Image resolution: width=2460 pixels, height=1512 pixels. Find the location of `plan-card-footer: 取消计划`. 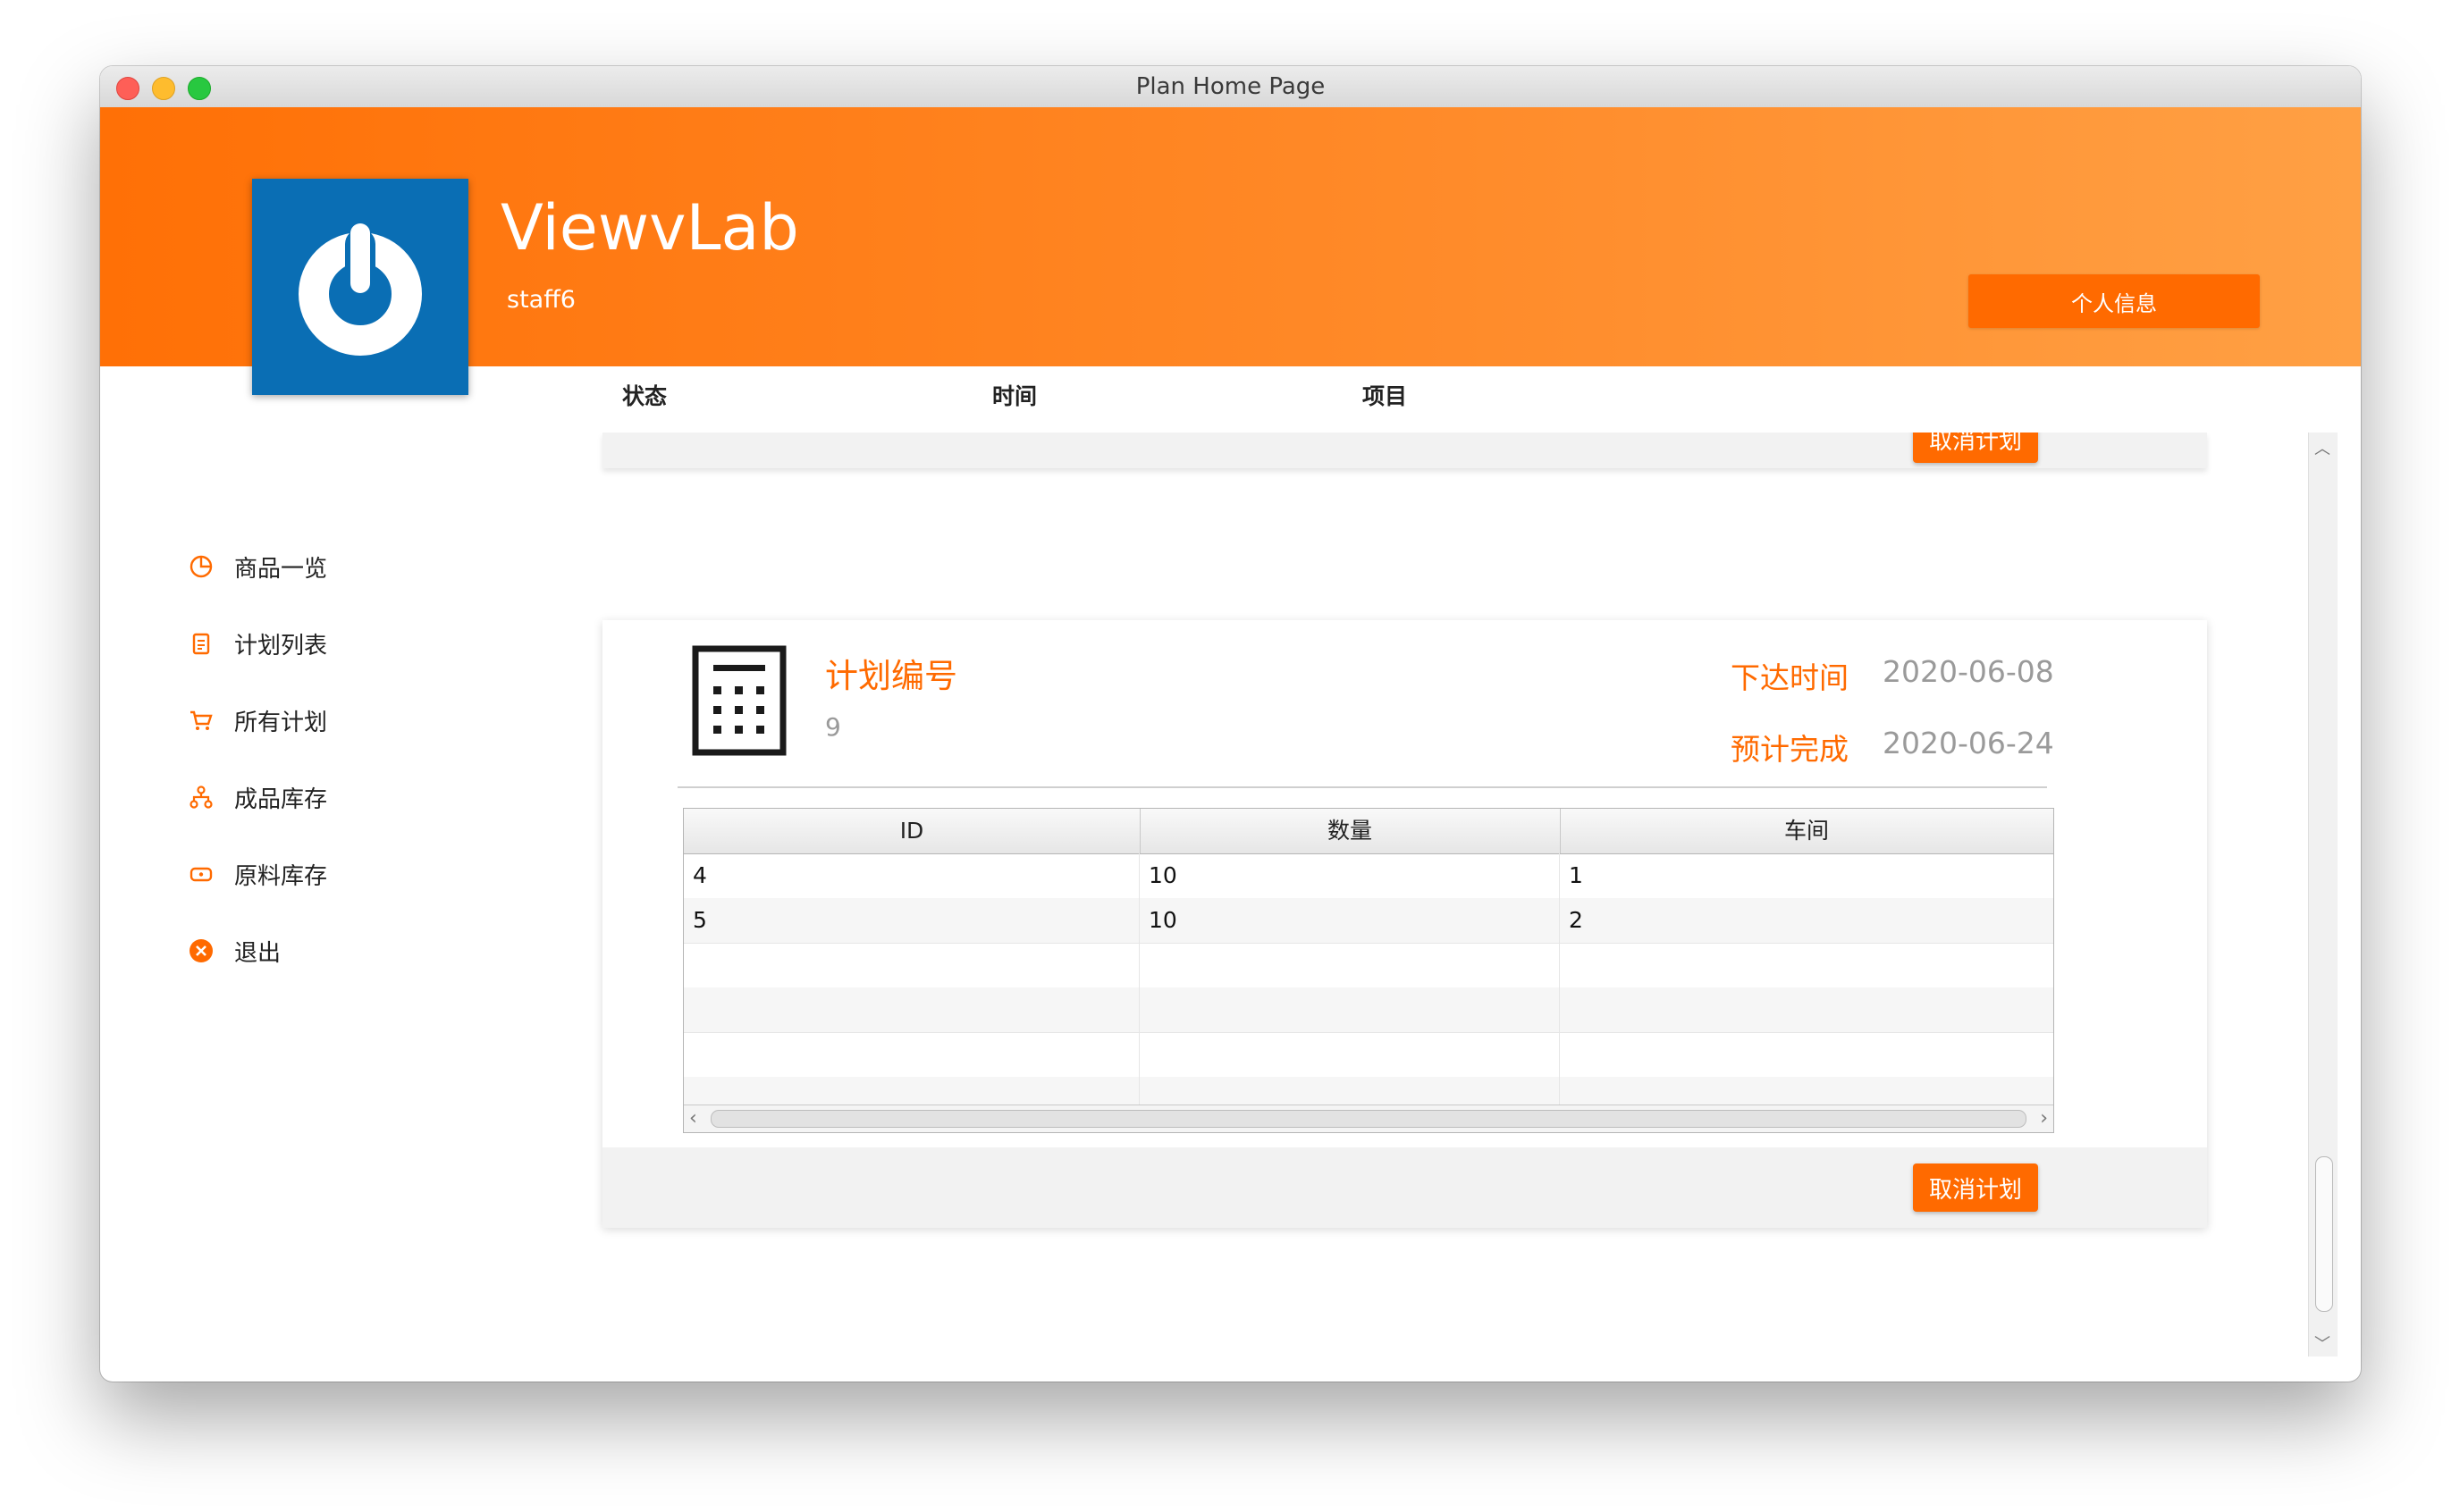

plan-card-footer: 取消计划 is located at coordinates (1404, 1187).